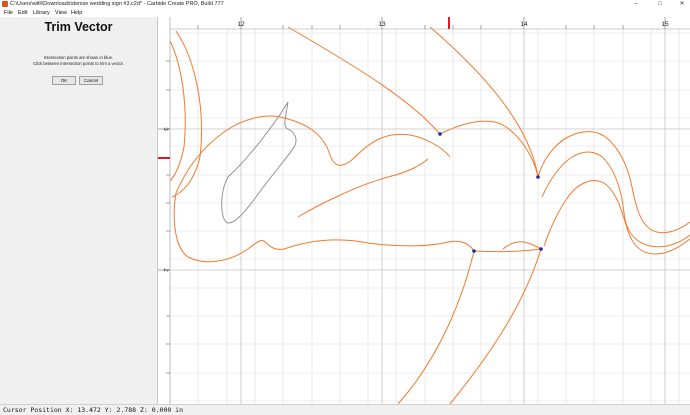 The height and width of the screenshot is (415, 690). What do you see at coordinates (76, 13) in the screenshot?
I see `menu-help: Help` at bounding box center [76, 13].